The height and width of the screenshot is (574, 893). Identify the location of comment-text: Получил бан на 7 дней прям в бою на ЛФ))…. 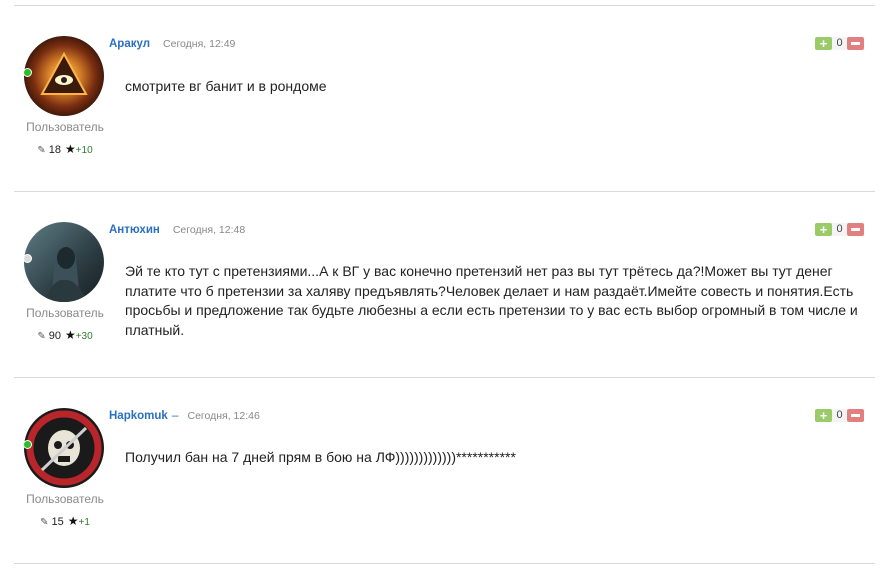
(320, 457).